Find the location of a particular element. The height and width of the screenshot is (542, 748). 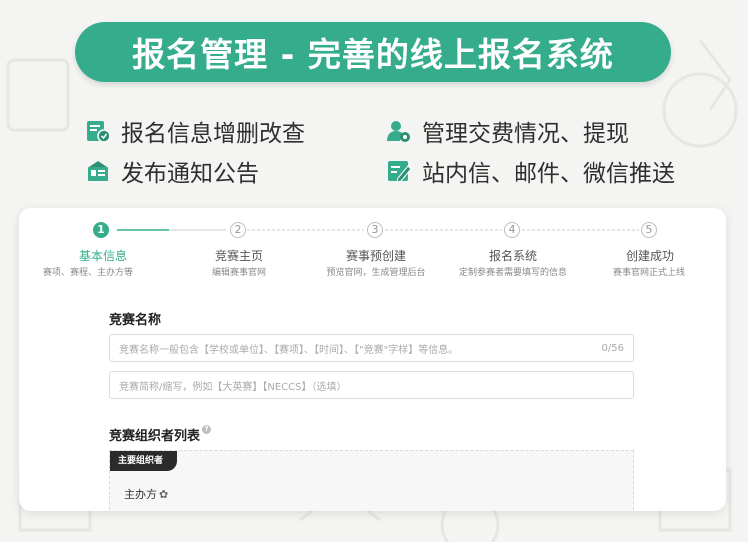

feature-item: 发布通知公告 is located at coordinates (172, 171).